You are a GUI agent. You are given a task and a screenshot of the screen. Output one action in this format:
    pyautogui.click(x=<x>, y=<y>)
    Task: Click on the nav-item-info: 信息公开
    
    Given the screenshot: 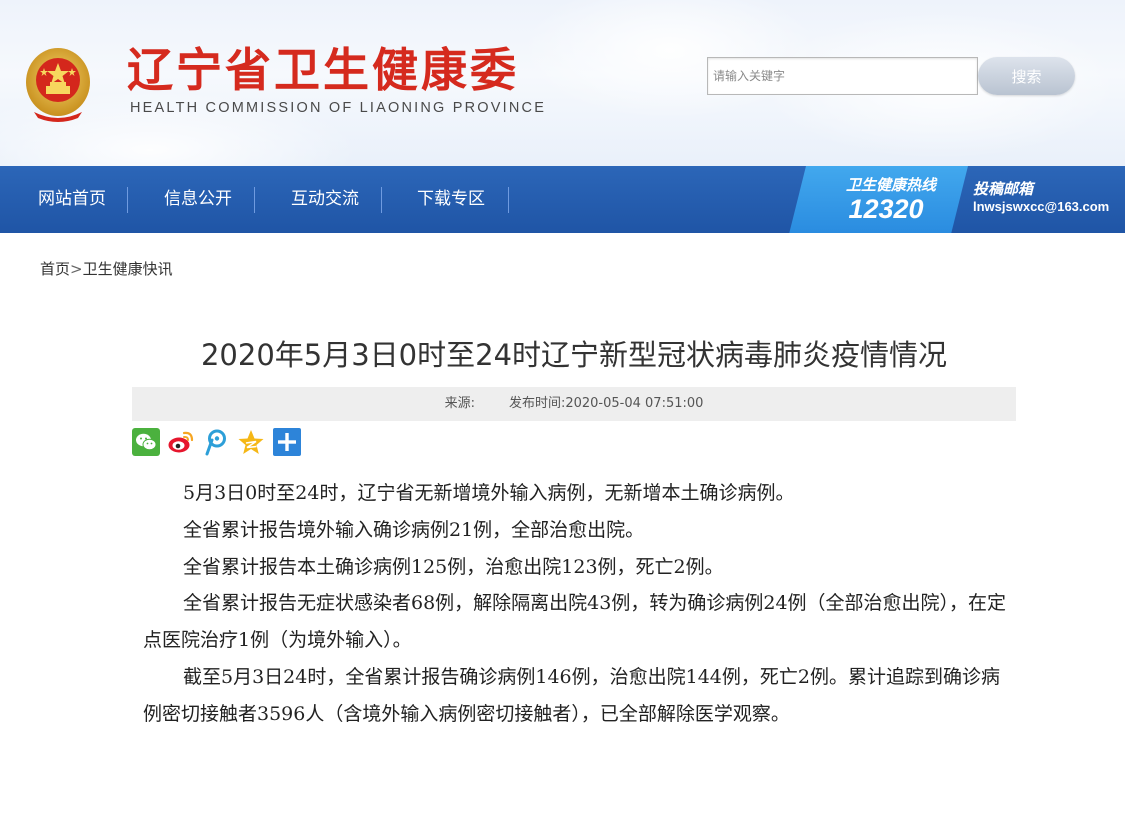 What is the action you would take?
    pyautogui.click(x=198, y=199)
    